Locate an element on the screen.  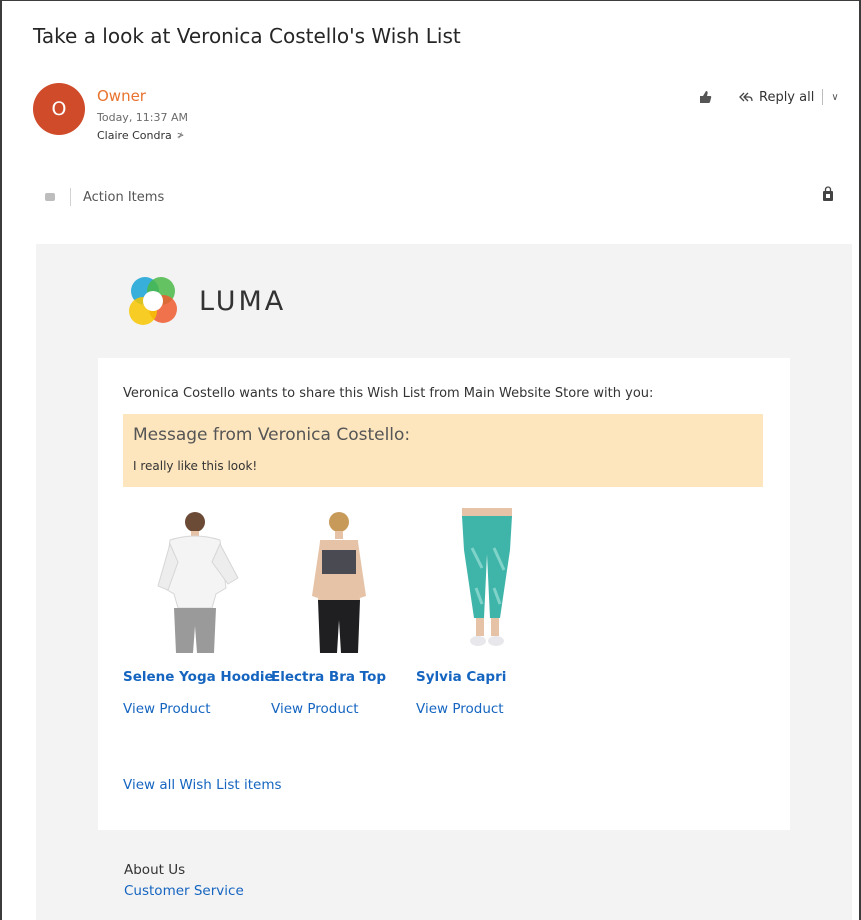
product-name-link: Sylvia Capri is located at coordinates (461, 677).